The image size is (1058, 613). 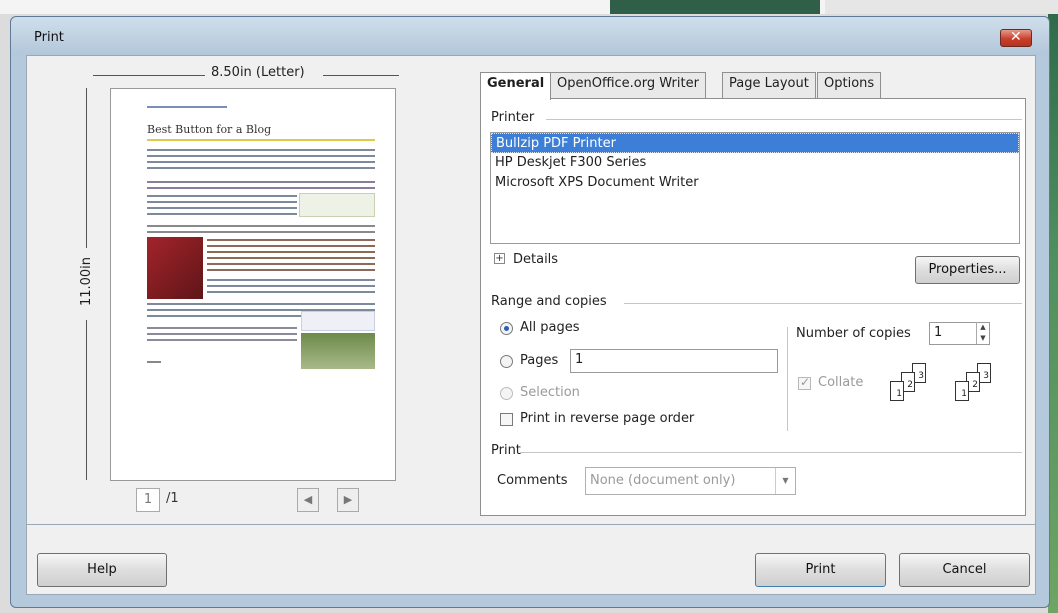 What do you see at coordinates (964, 570) in the screenshot?
I see `cancel-button: Cancel` at bounding box center [964, 570].